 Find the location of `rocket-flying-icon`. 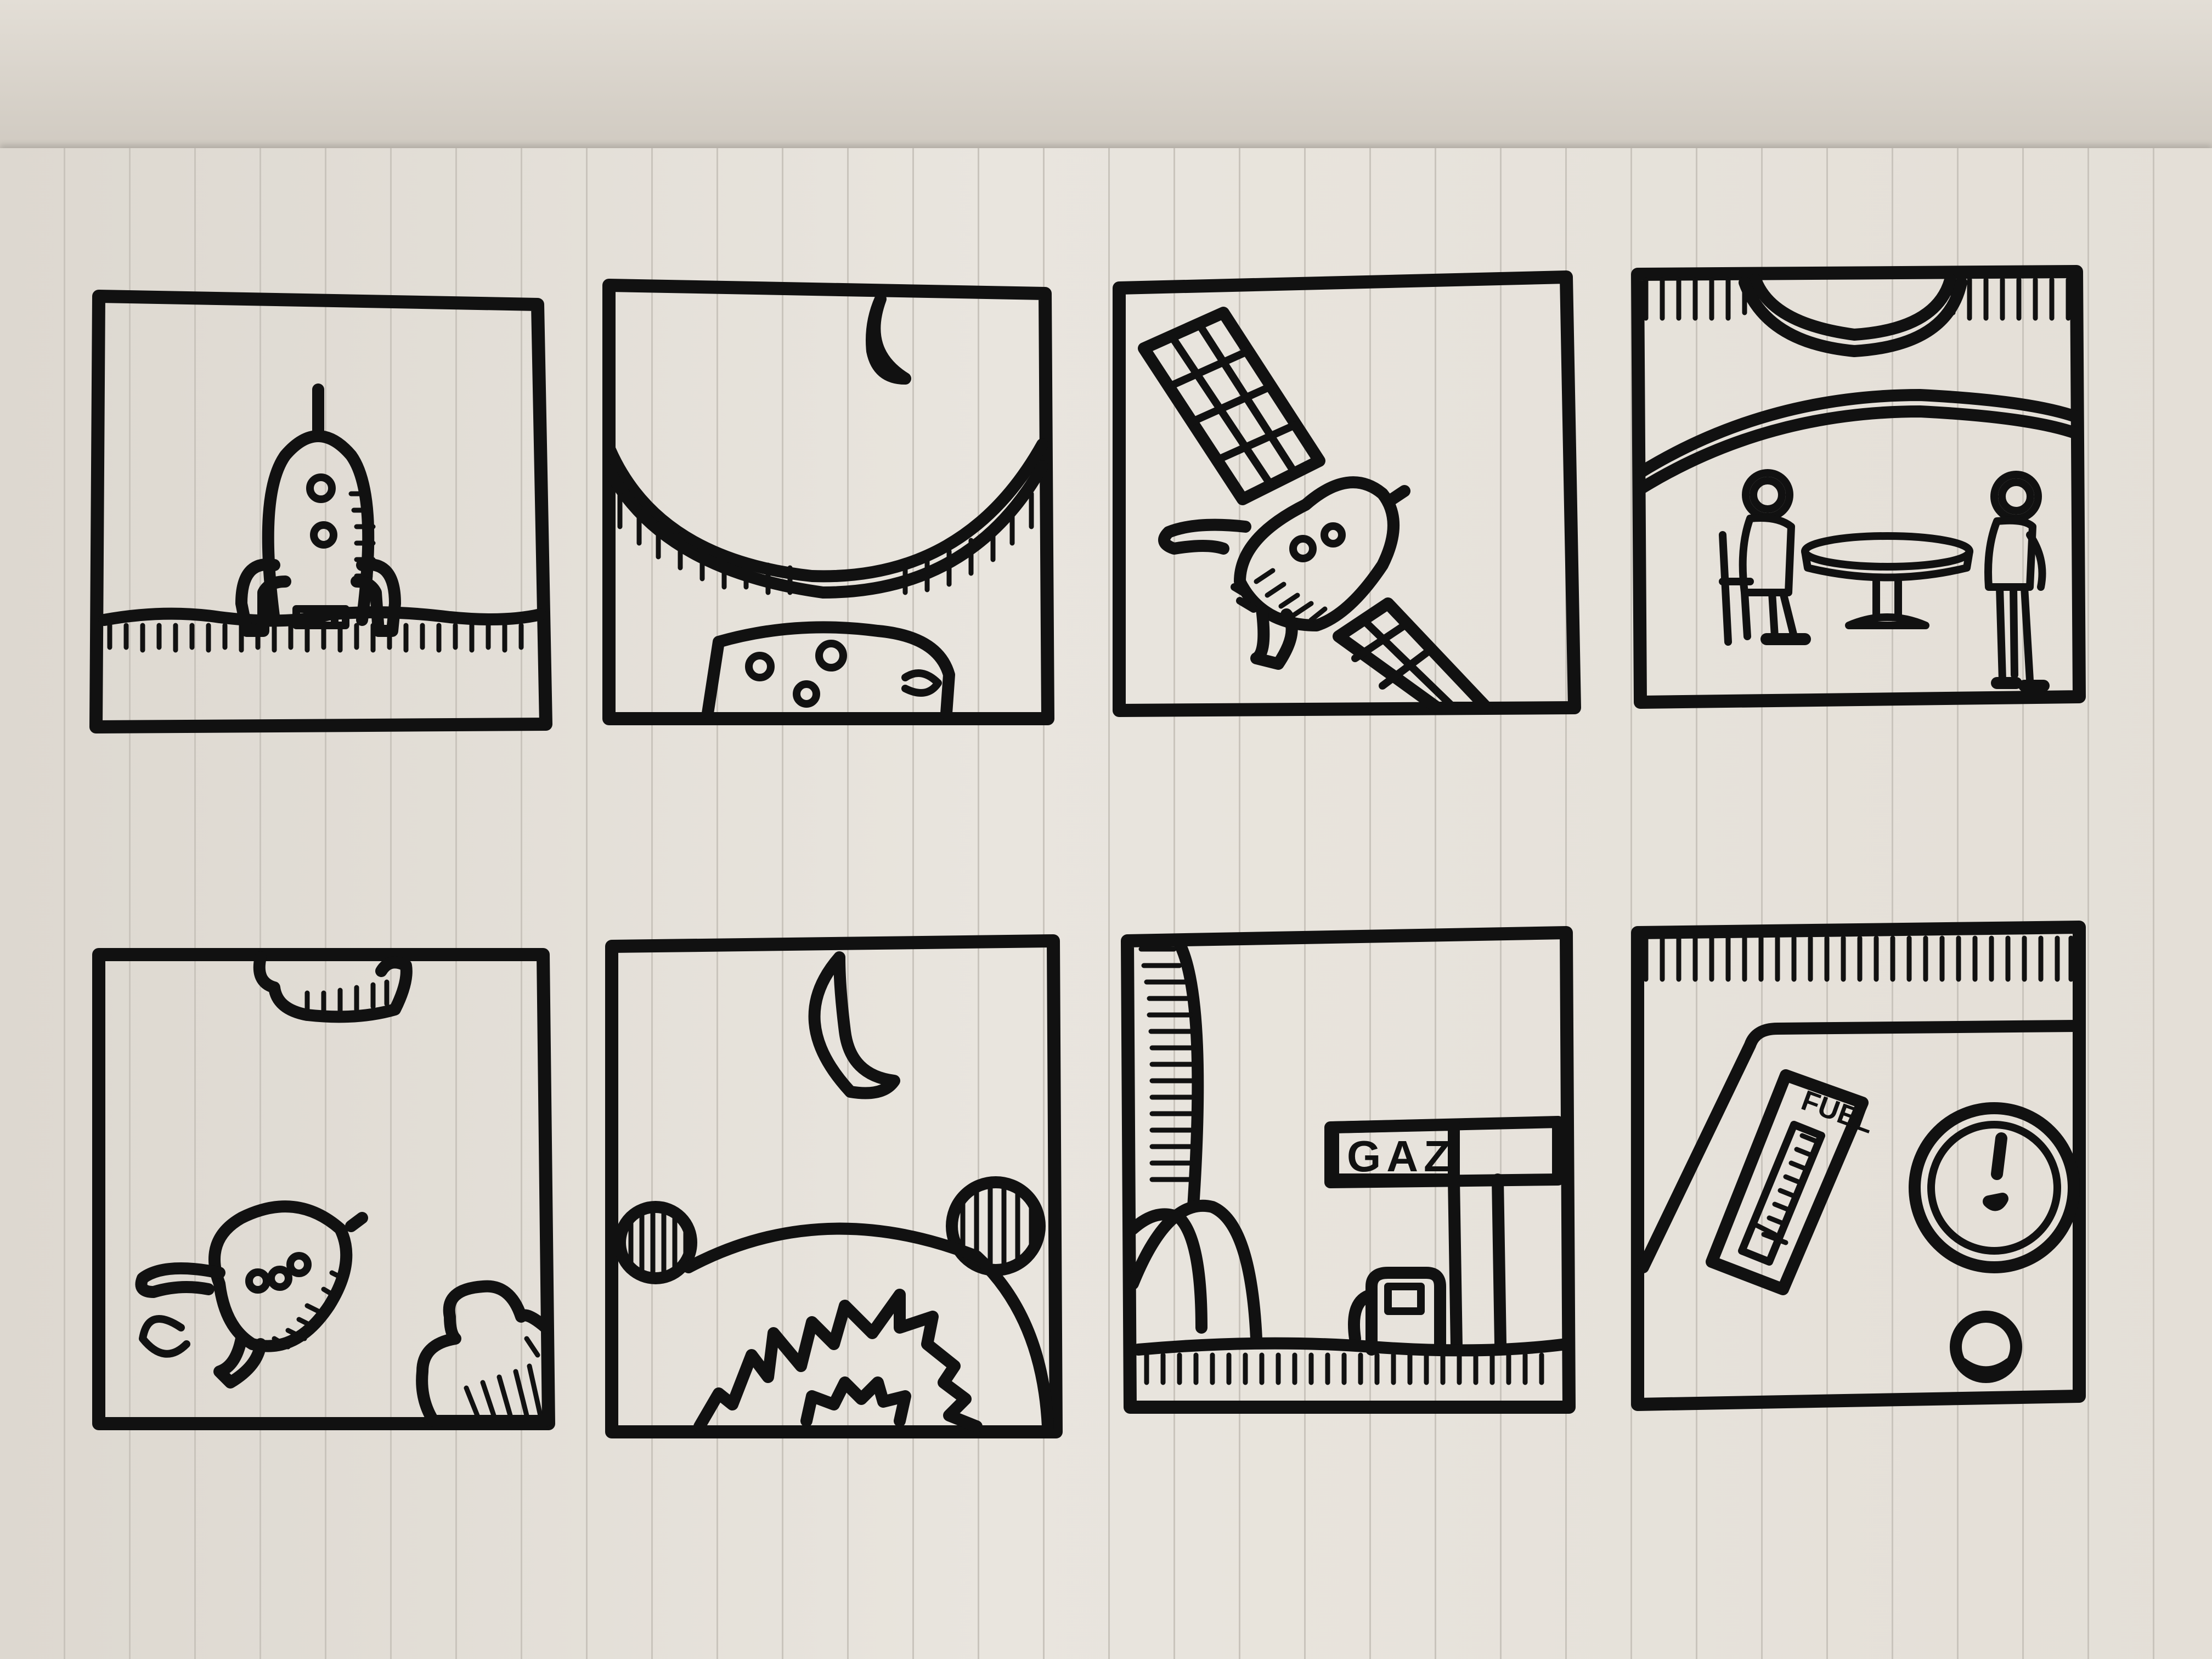

rocket-flying-icon is located at coordinates (252, 1294).